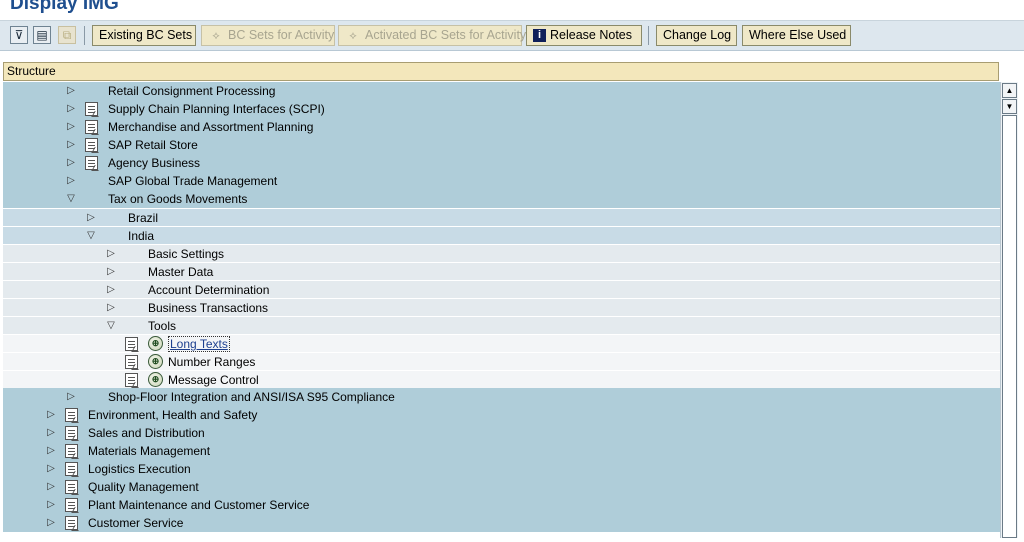 The image size is (1024, 542). I want to click on tree-node: ⊕ Number Ranges, so click(501, 361).